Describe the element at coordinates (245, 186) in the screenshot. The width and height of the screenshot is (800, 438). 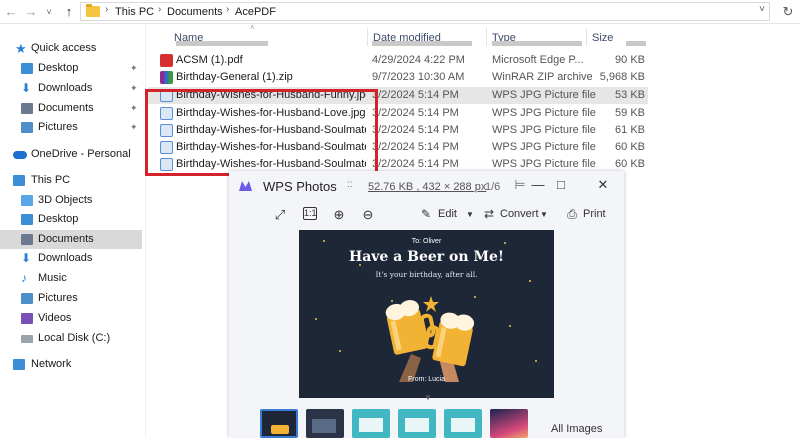
I see `wps-photos-logo-icon` at that location.